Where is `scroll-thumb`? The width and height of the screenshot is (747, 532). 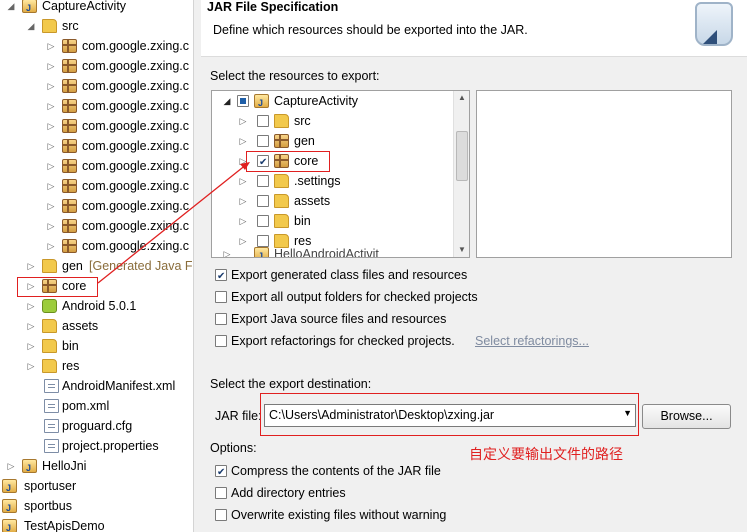 scroll-thumb is located at coordinates (462, 156).